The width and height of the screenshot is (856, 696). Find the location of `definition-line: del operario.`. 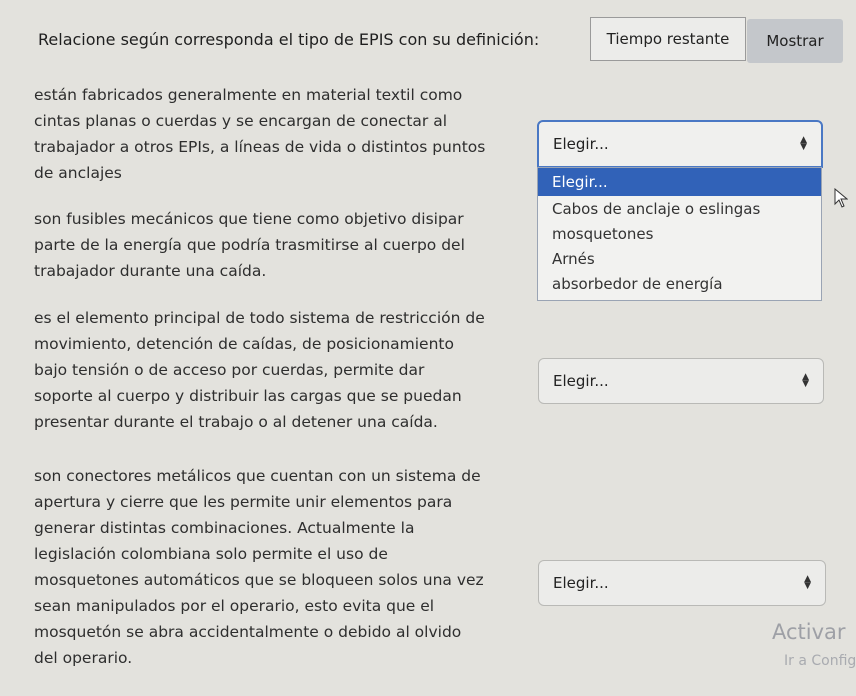

definition-line: del operario. is located at coordinates (83, 658).